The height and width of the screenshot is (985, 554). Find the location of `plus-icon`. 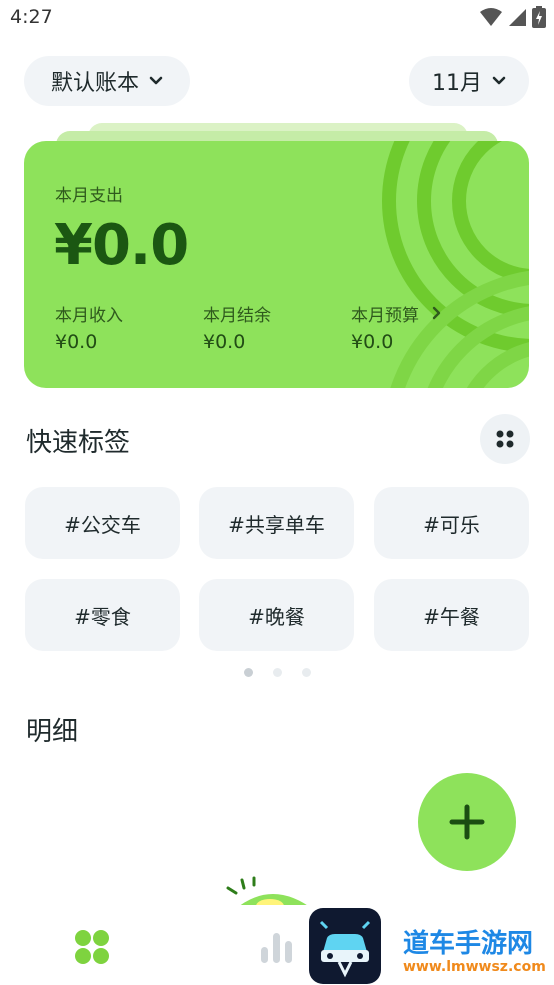

plus-icon is located at coordinates (467, 822).